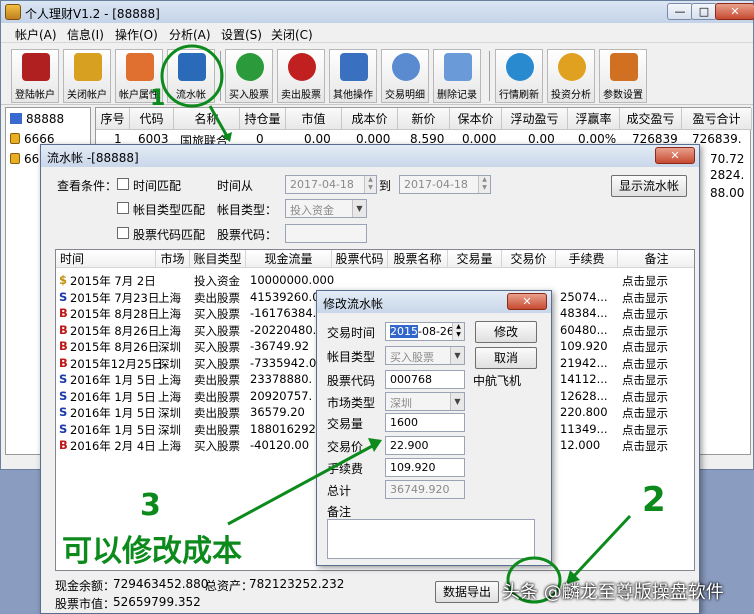 The width and height of the screenshot is (754, 614). What do you see at coordinates (150, 505) in the screenshot?
I see `annotation-number-3: 3` at bounding box center [150, 505].